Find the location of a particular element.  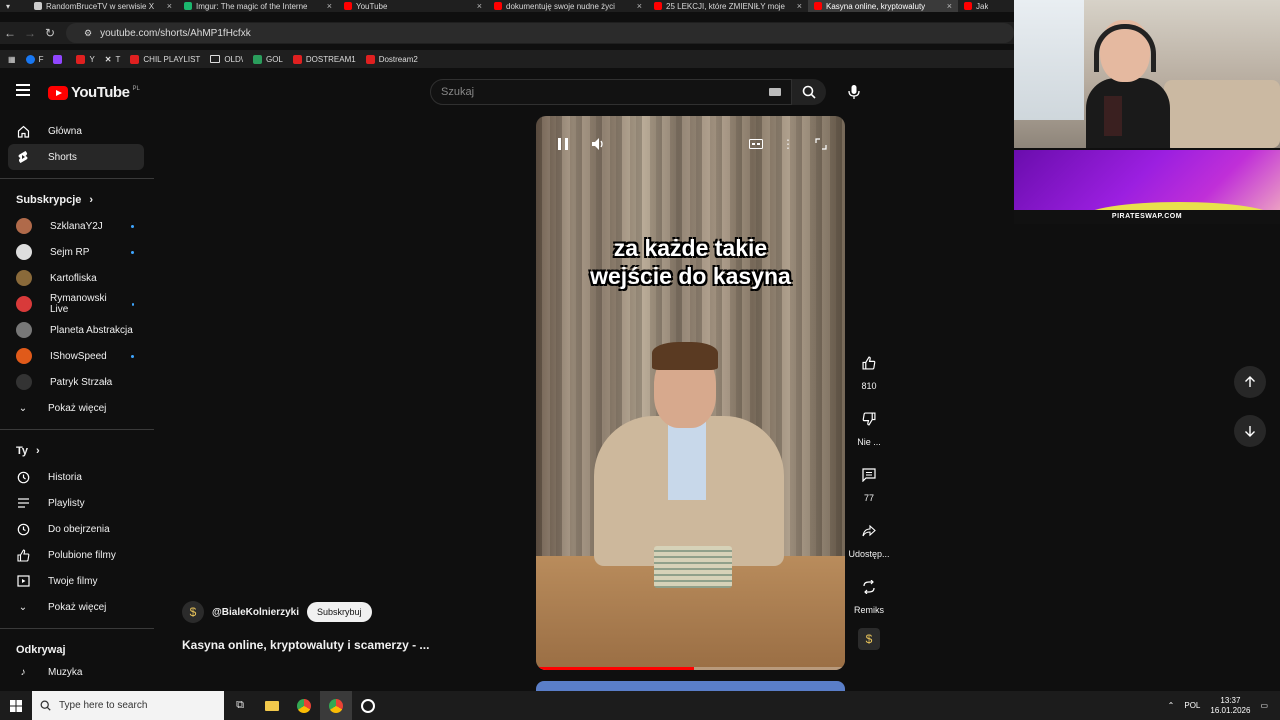

comments-button is located at coordinates (869, 475).